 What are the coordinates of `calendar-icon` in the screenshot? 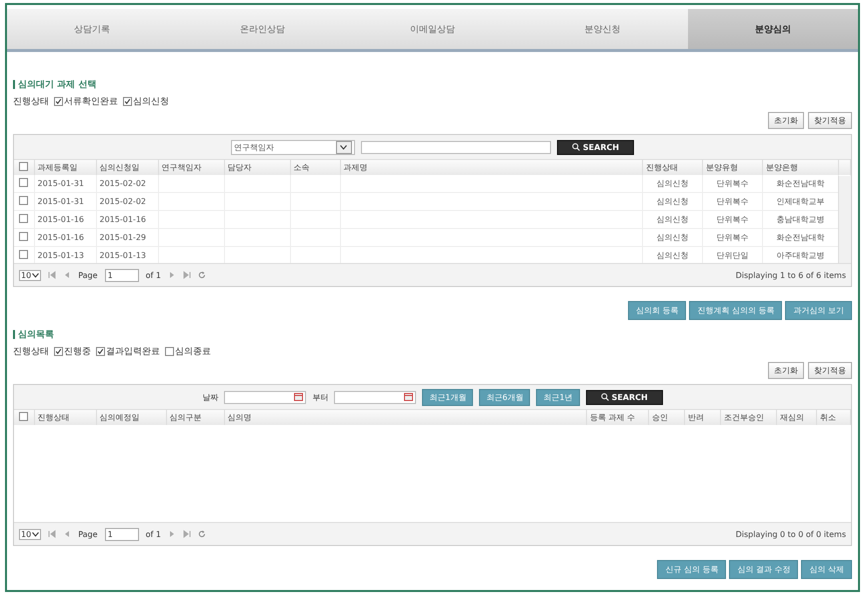 It's located at (299, 397).